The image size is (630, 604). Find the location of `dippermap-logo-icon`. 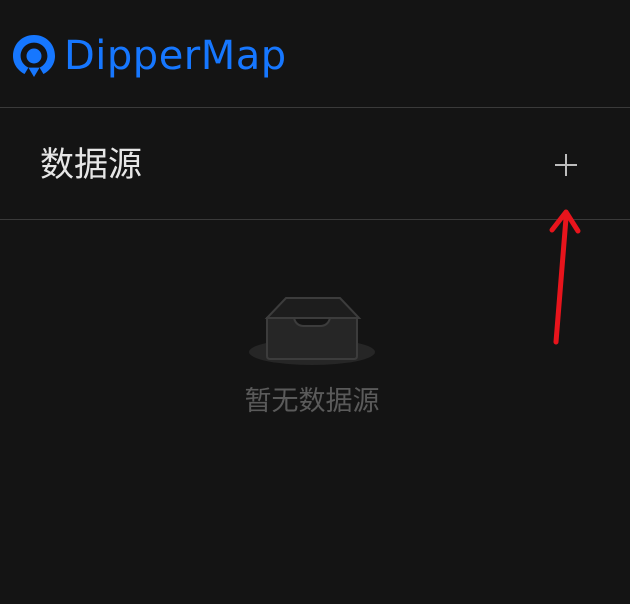

dippermap-logo-icon is located at coordinates (34, 56).